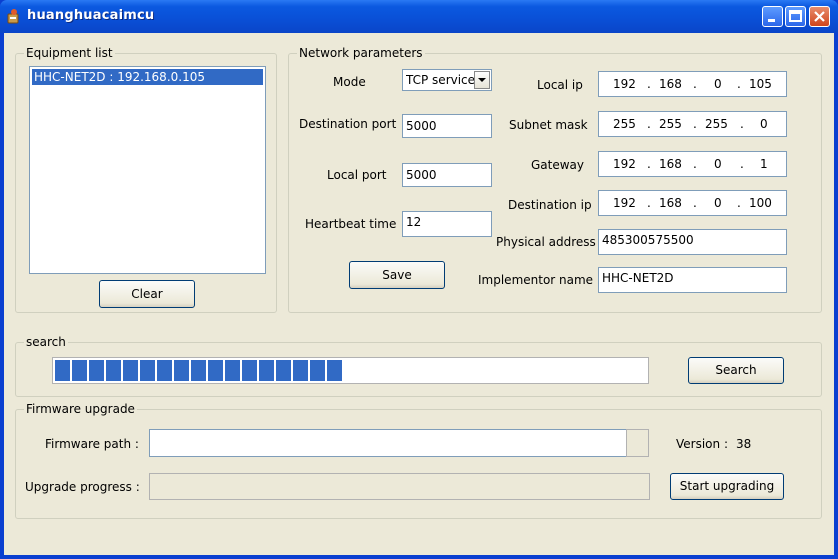  What do you see at coordinates (399, 486) in the screenshot?
I see `upgrade-progress-bar` at bounding box center [399, 486].